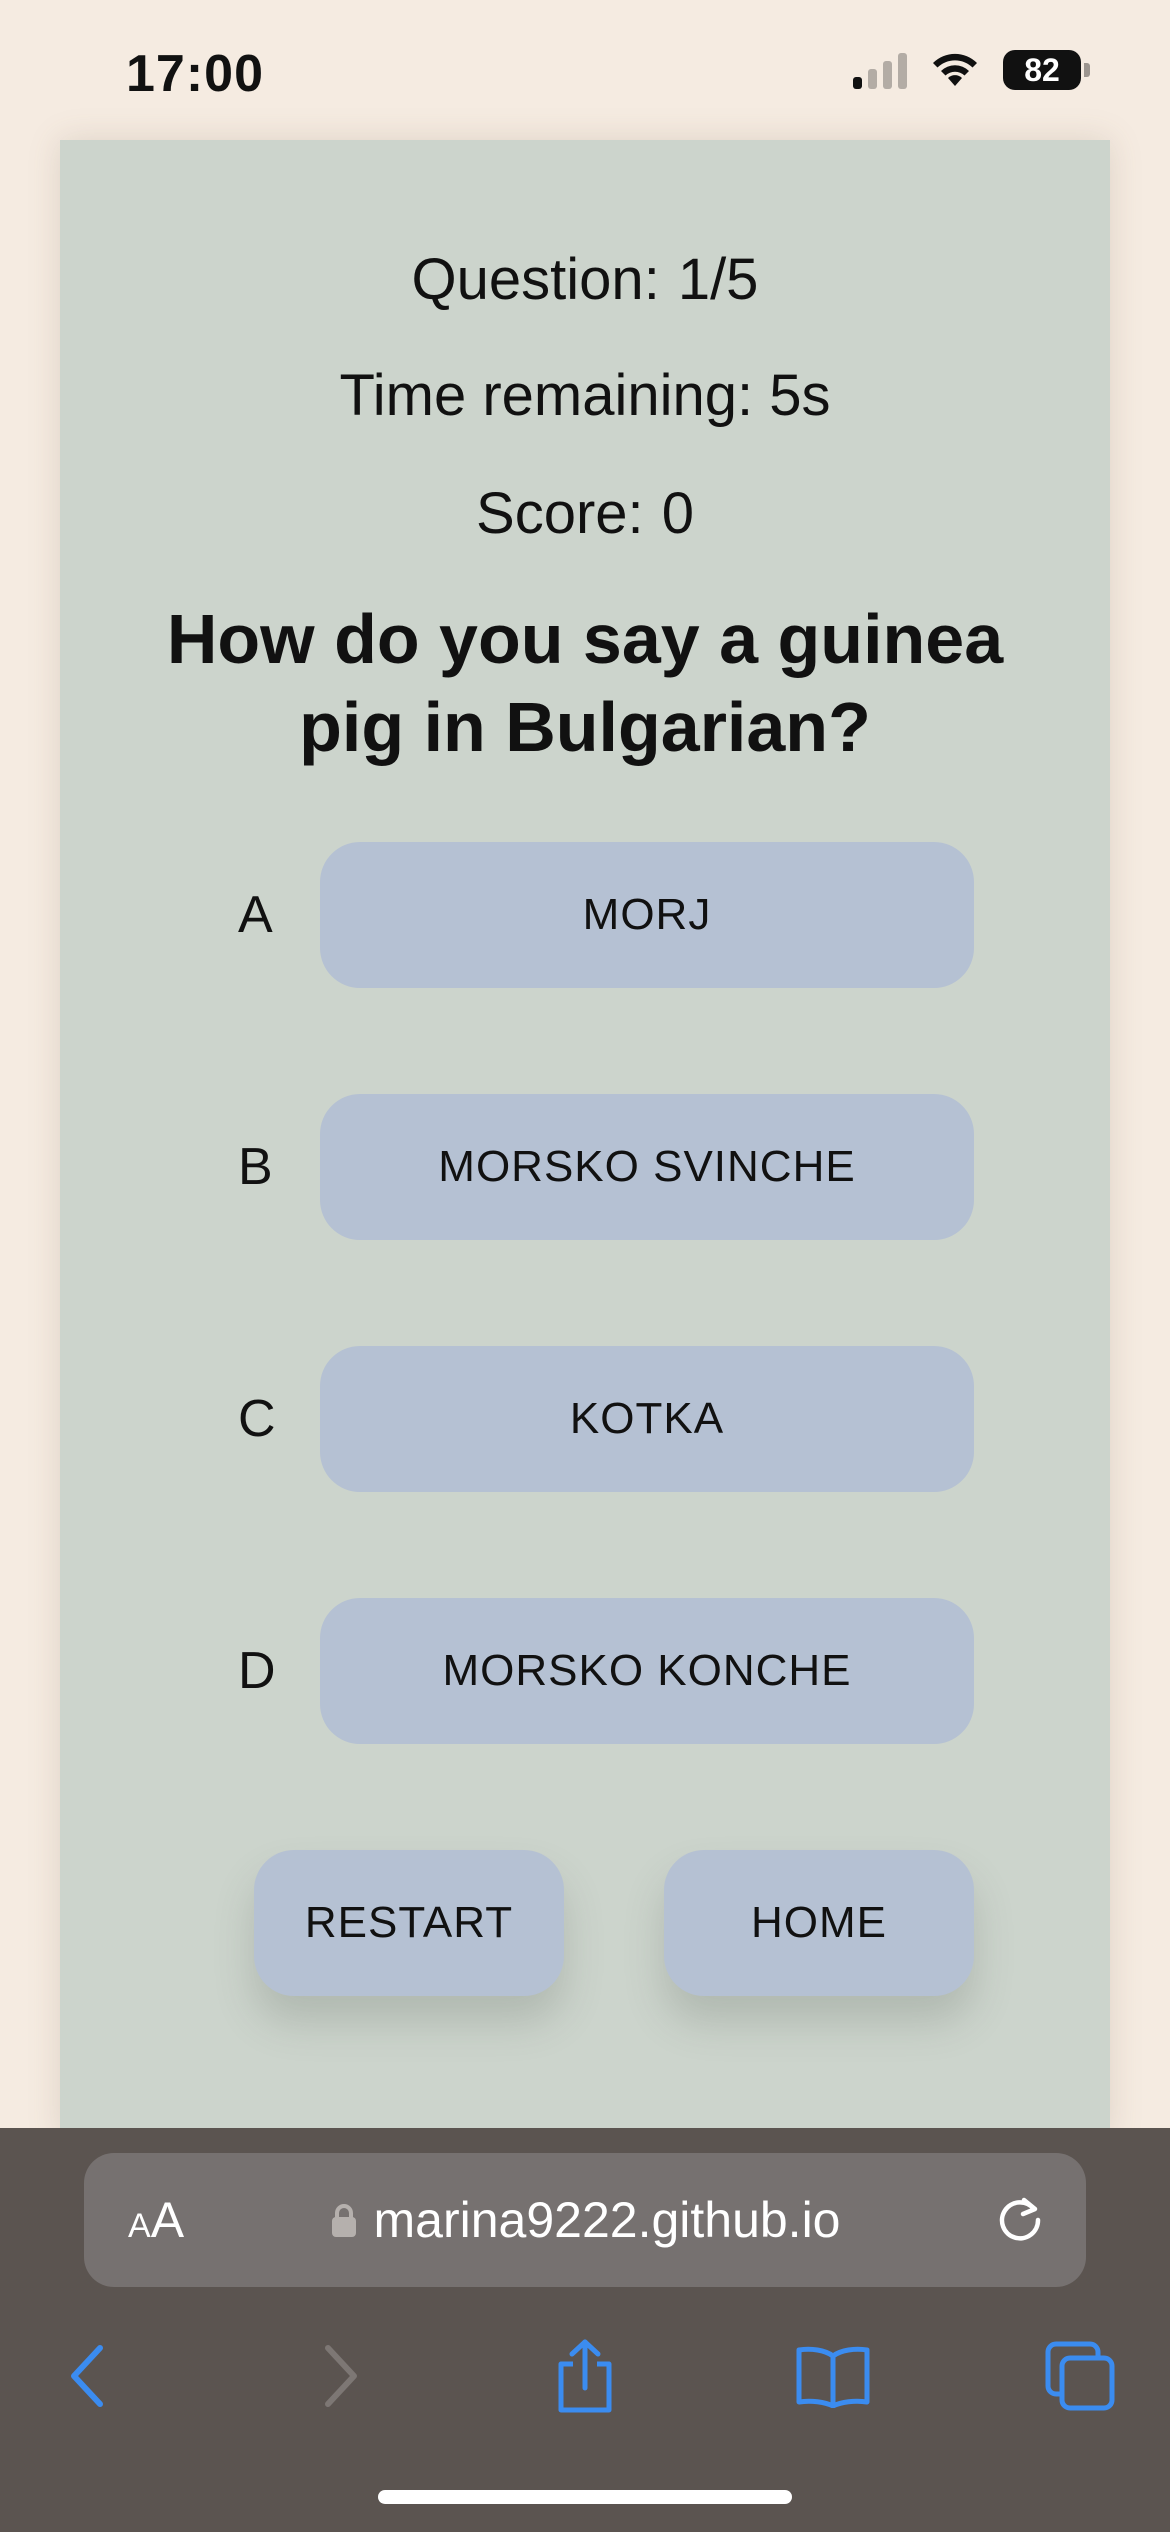 This screenshot has width=1170, height=2532. I want to click on tabs-icon, so click(1080, 2376).